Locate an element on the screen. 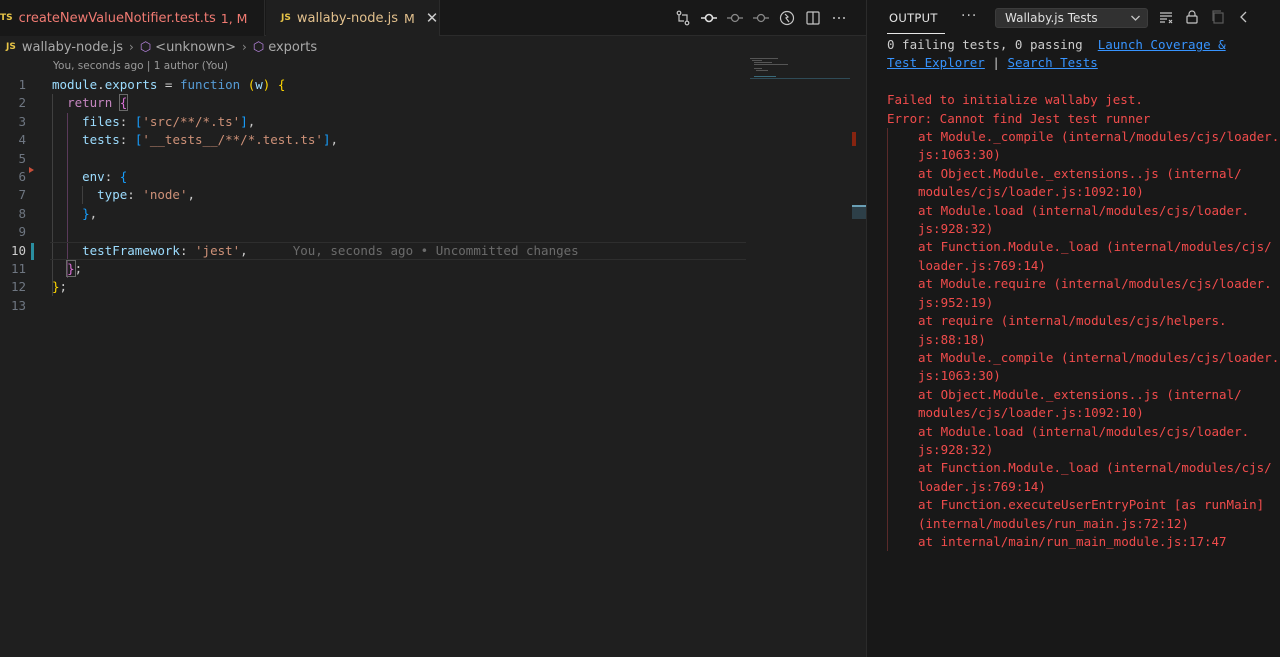 This screenshot has width=1280, height=657. code-line: 9 is located at coordinates (425, 232).